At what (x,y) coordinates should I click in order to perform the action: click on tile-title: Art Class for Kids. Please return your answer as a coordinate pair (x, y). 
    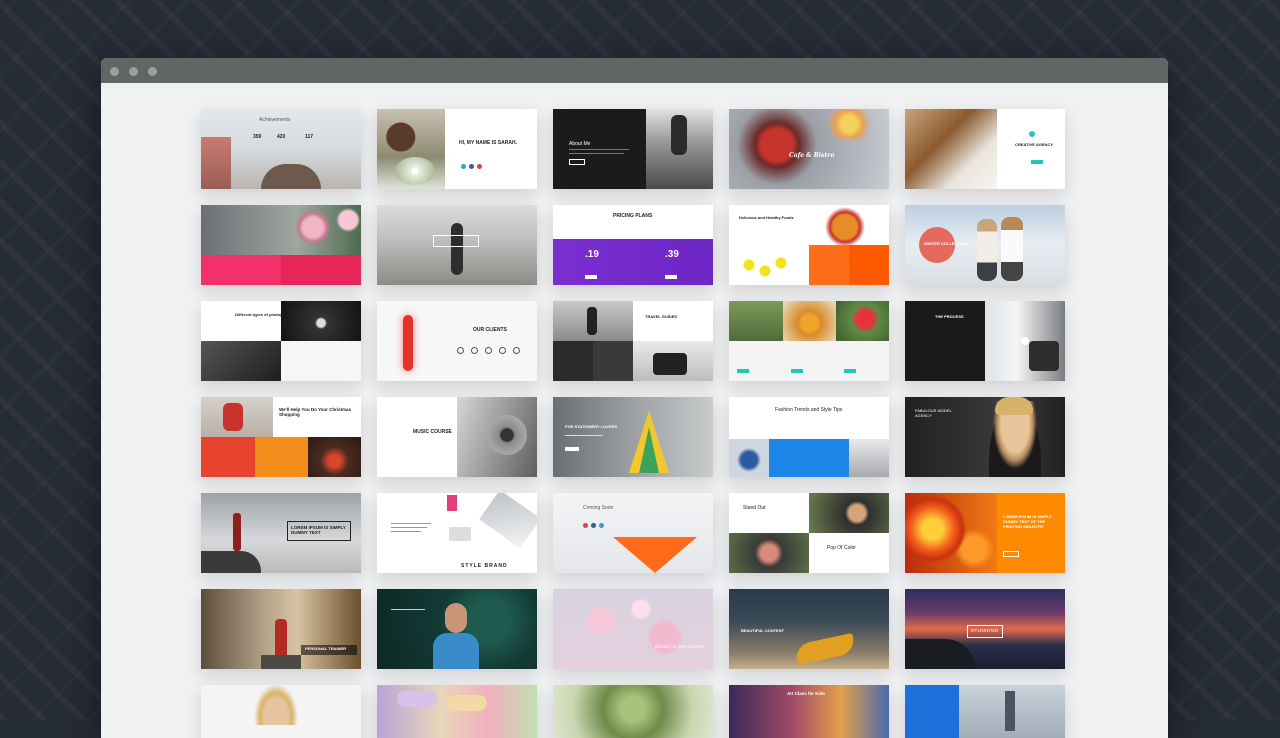
    Looking at the image, I should click on (806, 693).